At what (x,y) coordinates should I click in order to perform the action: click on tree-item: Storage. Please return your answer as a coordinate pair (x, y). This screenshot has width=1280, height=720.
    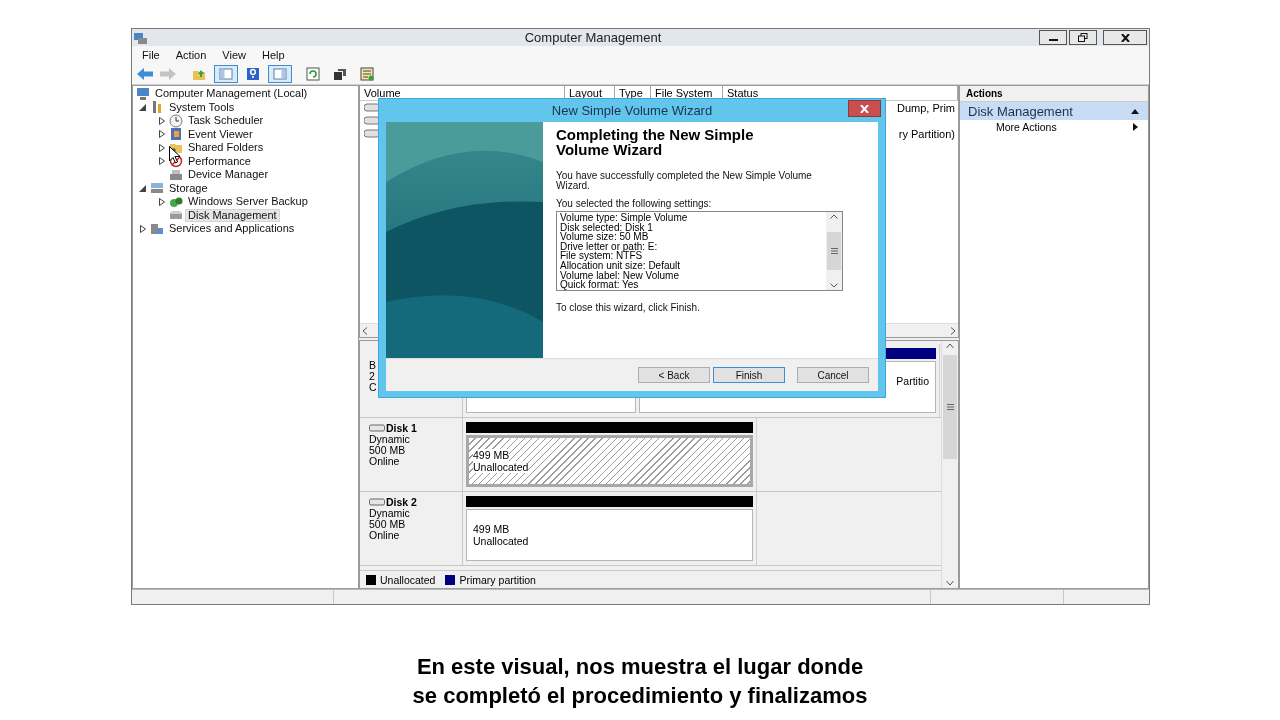
    Looking at the image, I should click on (188, 188).